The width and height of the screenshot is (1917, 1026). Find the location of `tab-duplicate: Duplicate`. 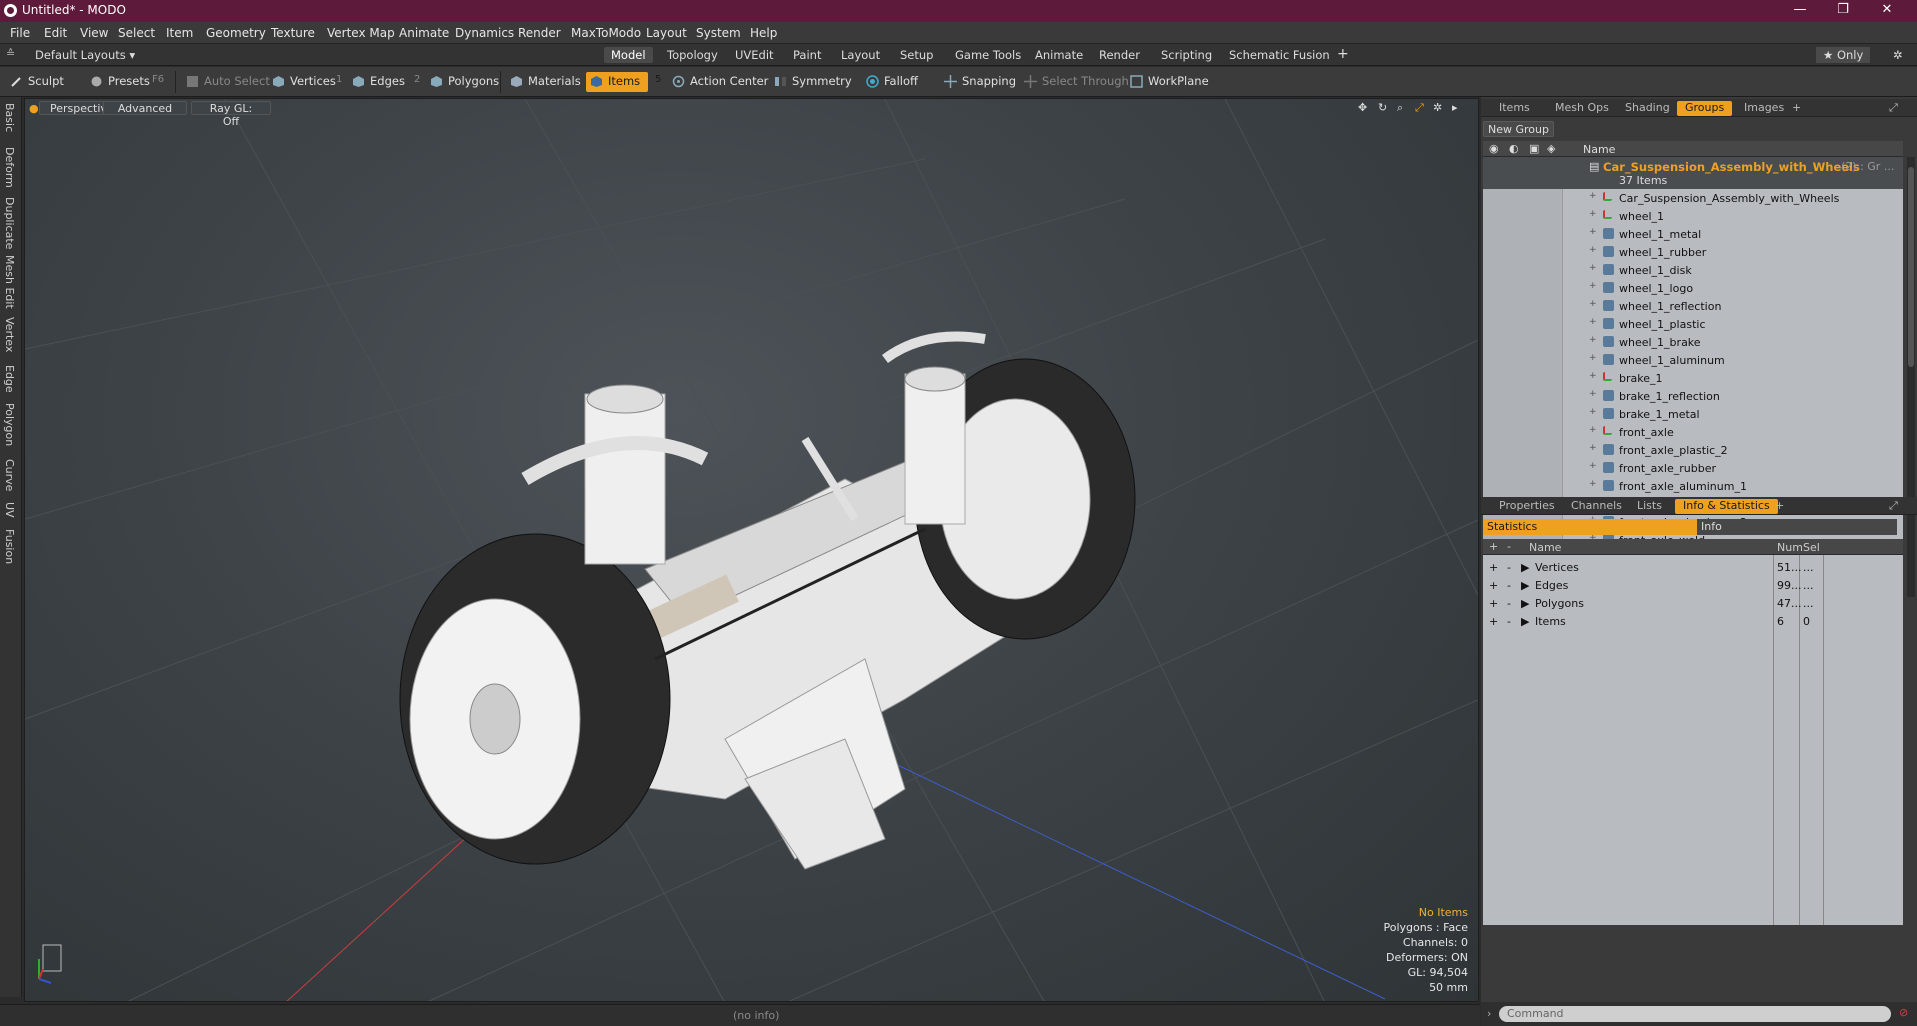

tab-duplicate: Duplicate is located at coordinates (9, 223).